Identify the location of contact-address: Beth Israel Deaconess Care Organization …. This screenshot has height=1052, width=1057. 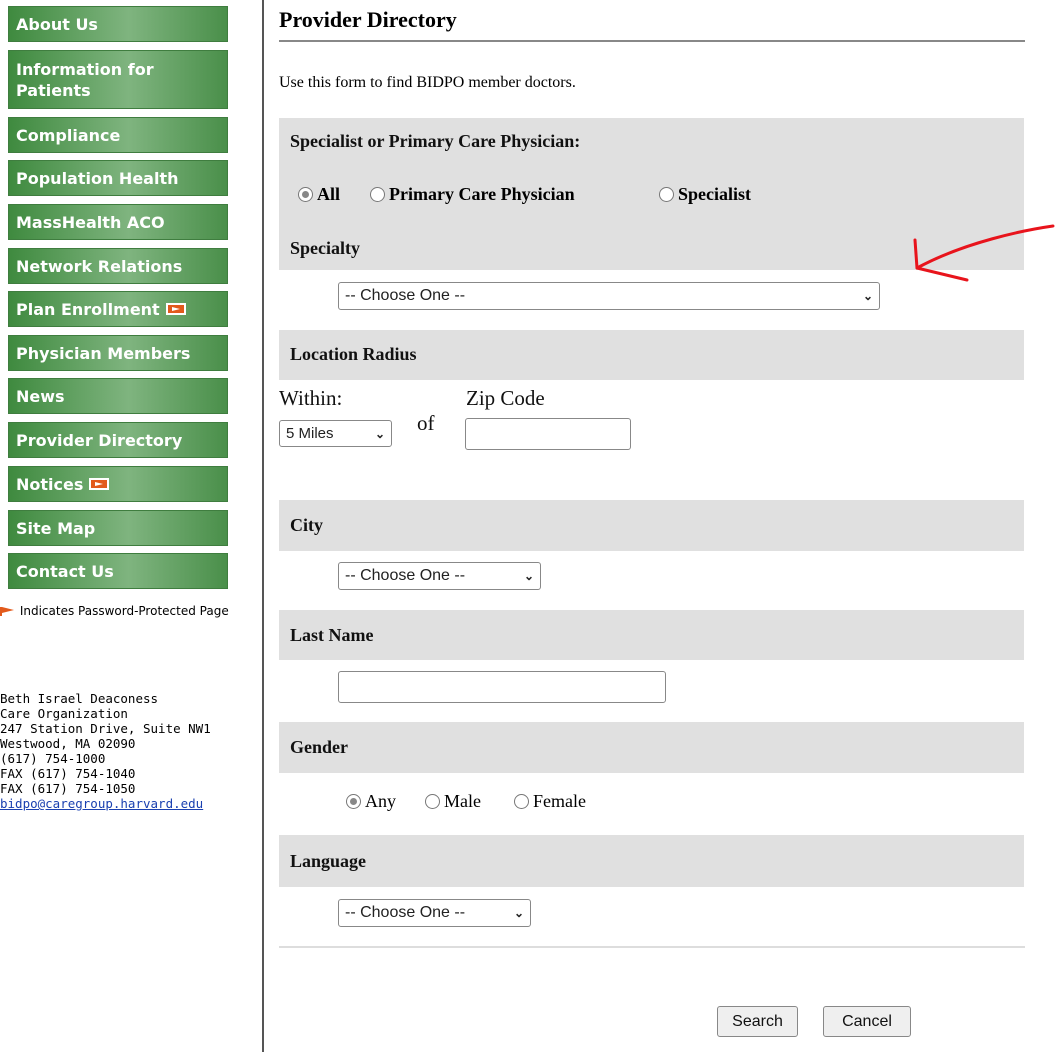
(131, 751).